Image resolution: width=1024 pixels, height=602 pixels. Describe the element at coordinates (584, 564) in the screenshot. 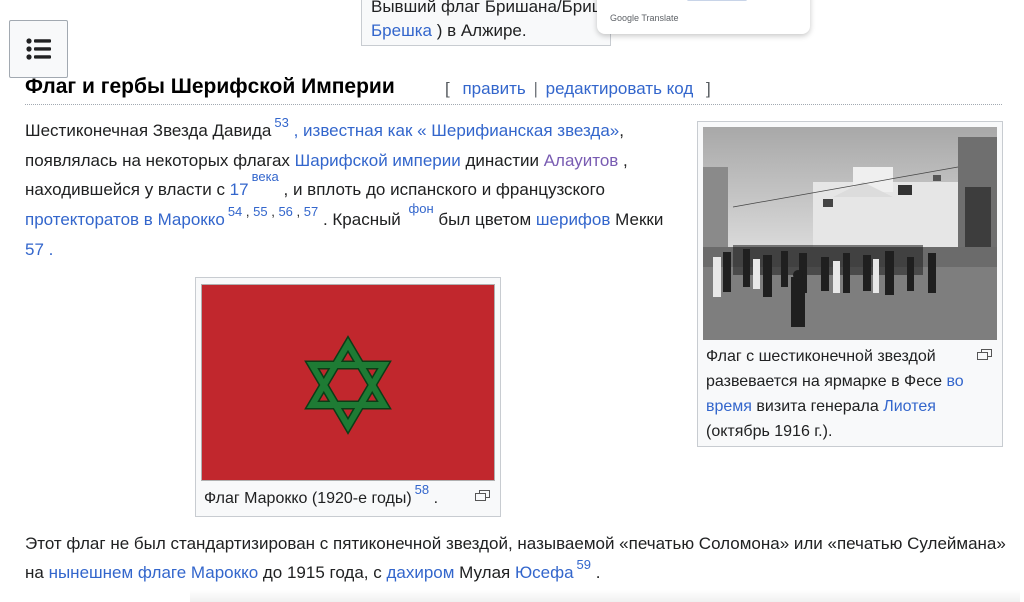

I see `reference-59: 59` at that location.